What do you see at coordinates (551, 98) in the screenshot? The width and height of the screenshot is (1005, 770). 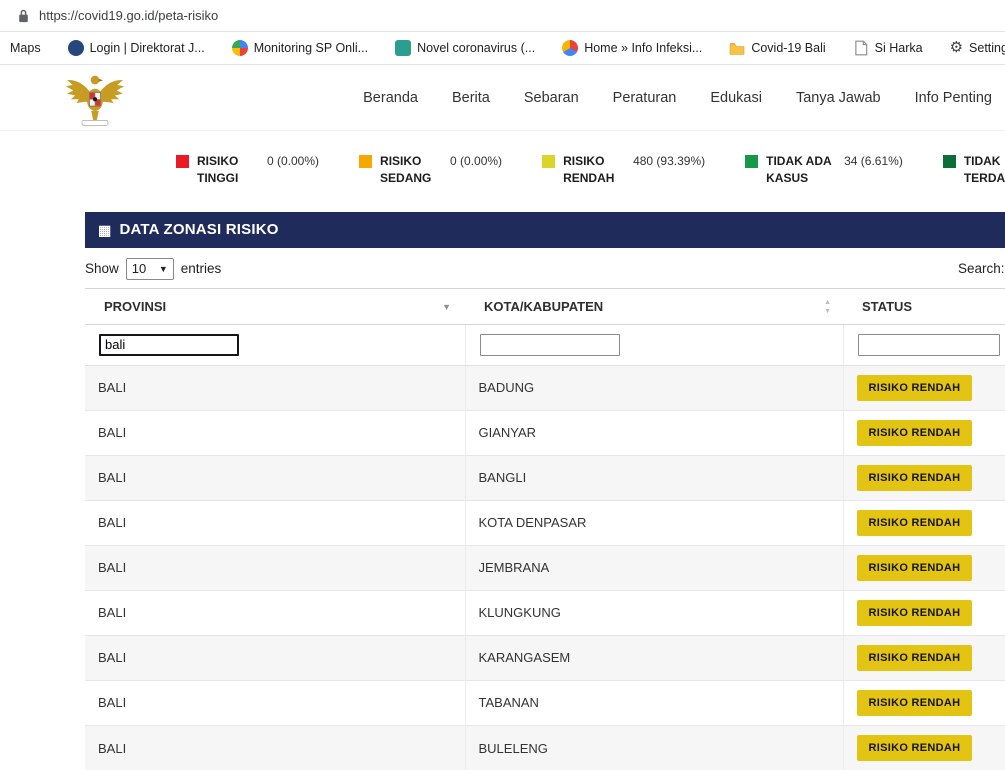 I see `nav-sebaran: Sebaran` at bounding box center [551, 98].